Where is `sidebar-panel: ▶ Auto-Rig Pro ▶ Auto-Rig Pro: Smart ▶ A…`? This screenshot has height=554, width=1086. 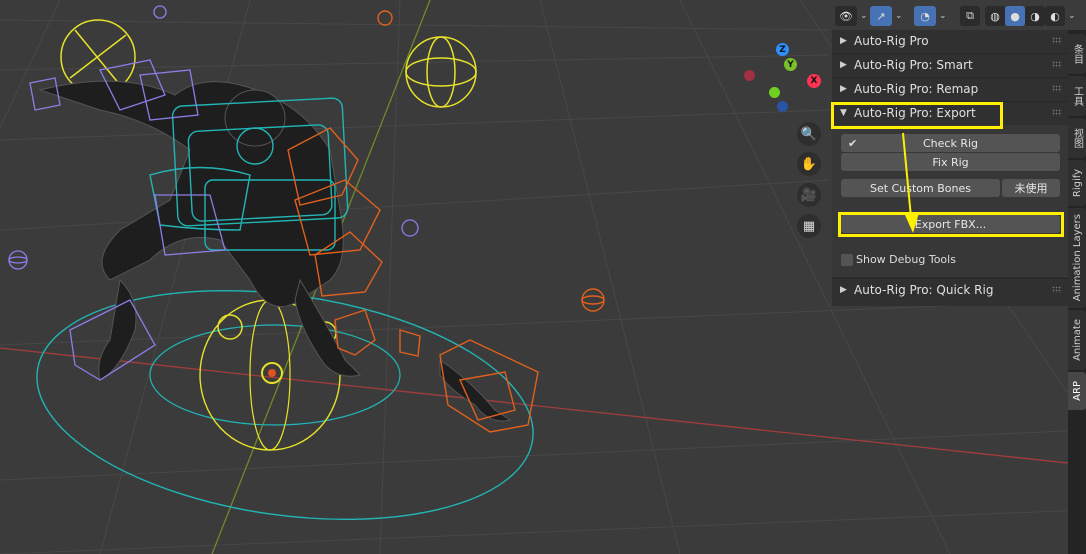 sidebar-panel: ▶ Auto-Rig Pro ▶ Auto-Rig Pro: Smart ▶ A… is located at coordinates (950, 168).